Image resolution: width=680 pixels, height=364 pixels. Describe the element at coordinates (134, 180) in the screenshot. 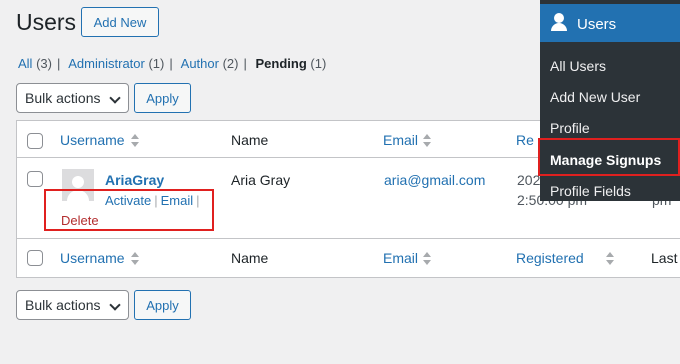

I see `user-login-link: AriaGray` at that location.